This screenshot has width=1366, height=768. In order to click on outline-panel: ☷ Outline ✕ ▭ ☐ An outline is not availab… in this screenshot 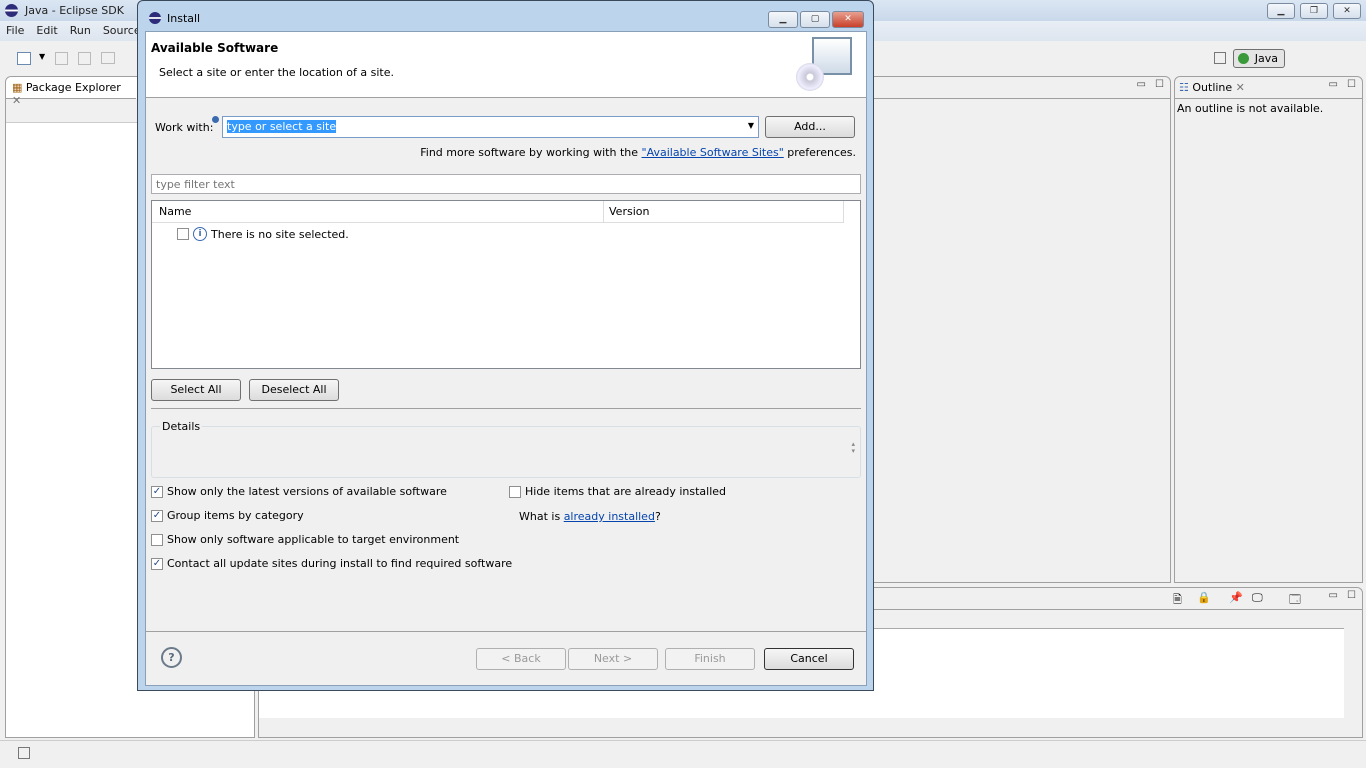, I will do `click(1268, 329)`.